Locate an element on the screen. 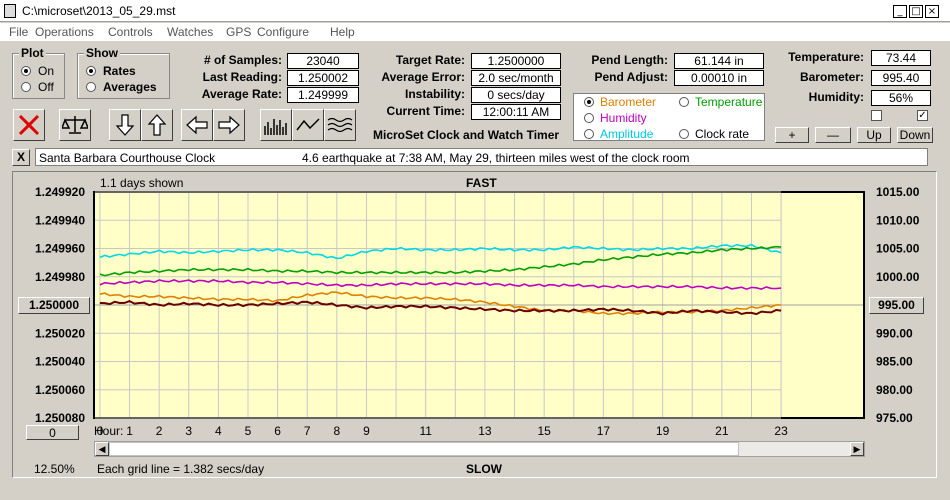 Image resolution: width=950 pixels, height=500 pixels. hour-tick-label: 8 is located at coordinates (337, 431).